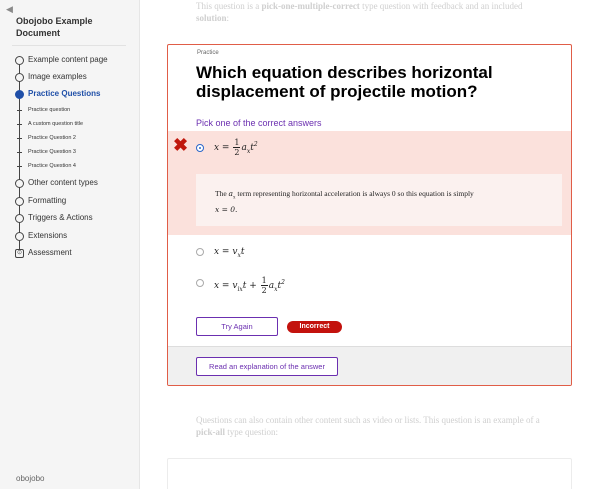 The image size is (600, 489). I want to click on sidebar-subitem-practice-question-4: Practice Question 4, so click(70, 167).